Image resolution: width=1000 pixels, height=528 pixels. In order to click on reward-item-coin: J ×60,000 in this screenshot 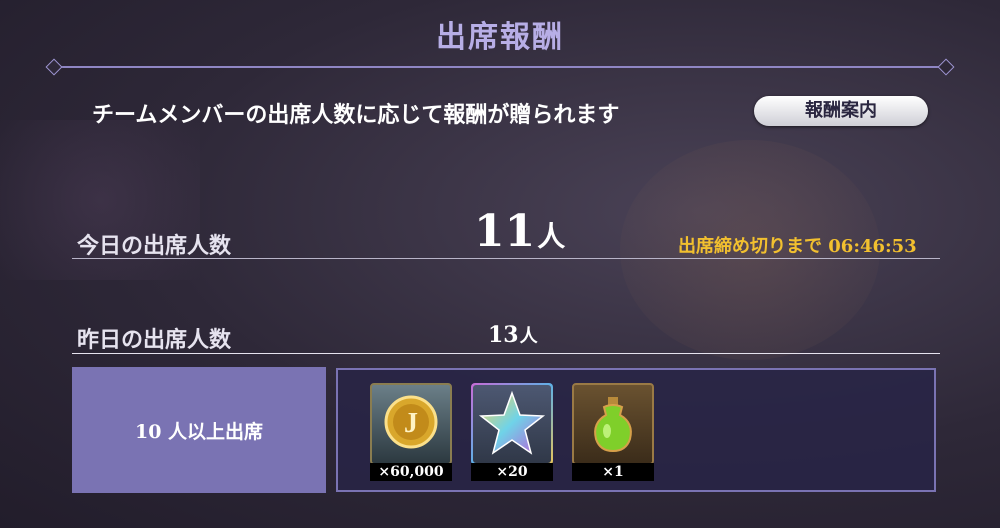, I will do `click(411, 432)`.